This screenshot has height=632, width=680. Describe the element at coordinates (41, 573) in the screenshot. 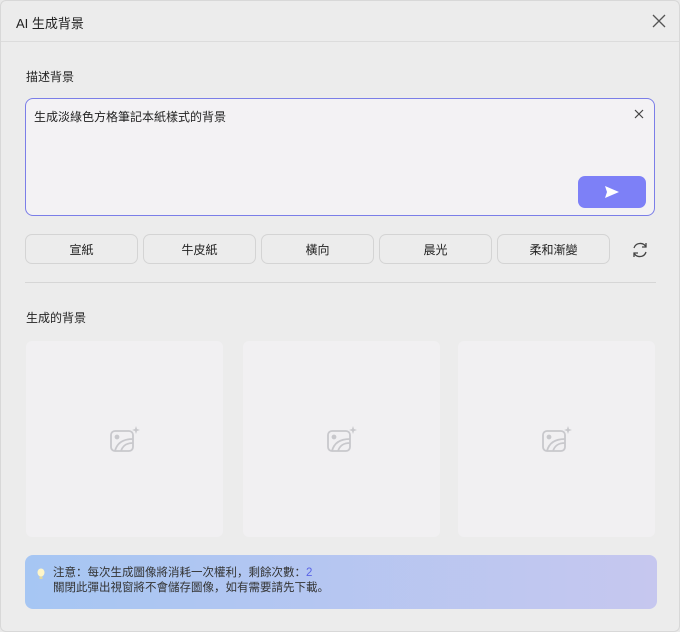

I see `lightbulb-icon` at that location.